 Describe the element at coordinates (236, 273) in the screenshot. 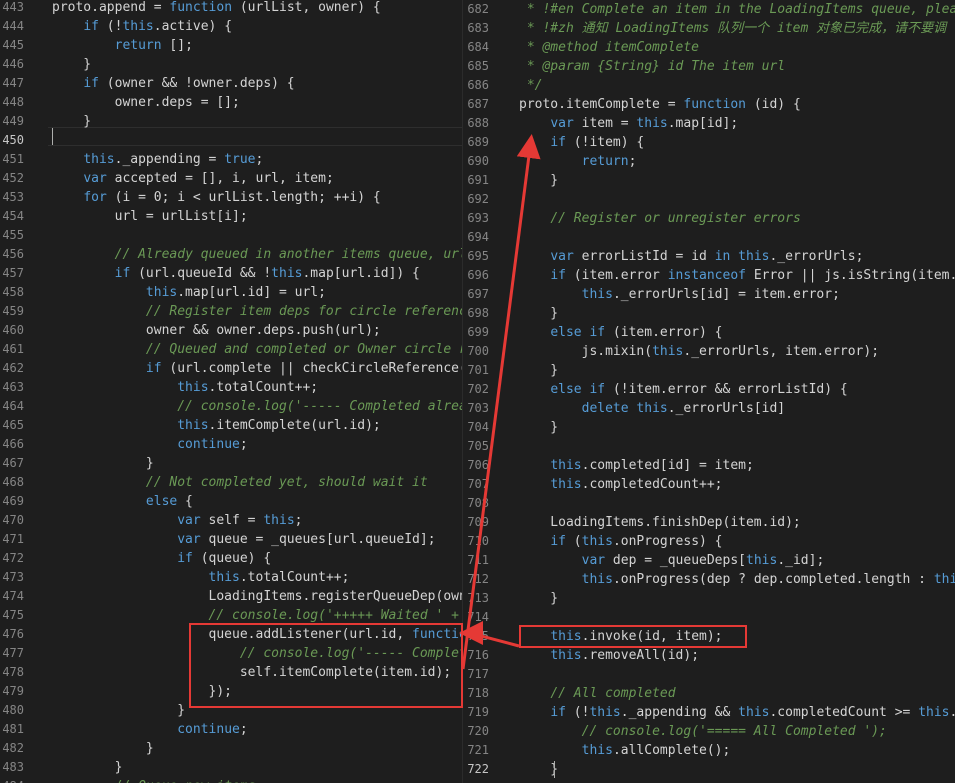

I see `code-line: if (url.queueId && !this.map[url.id]) {` at that location.